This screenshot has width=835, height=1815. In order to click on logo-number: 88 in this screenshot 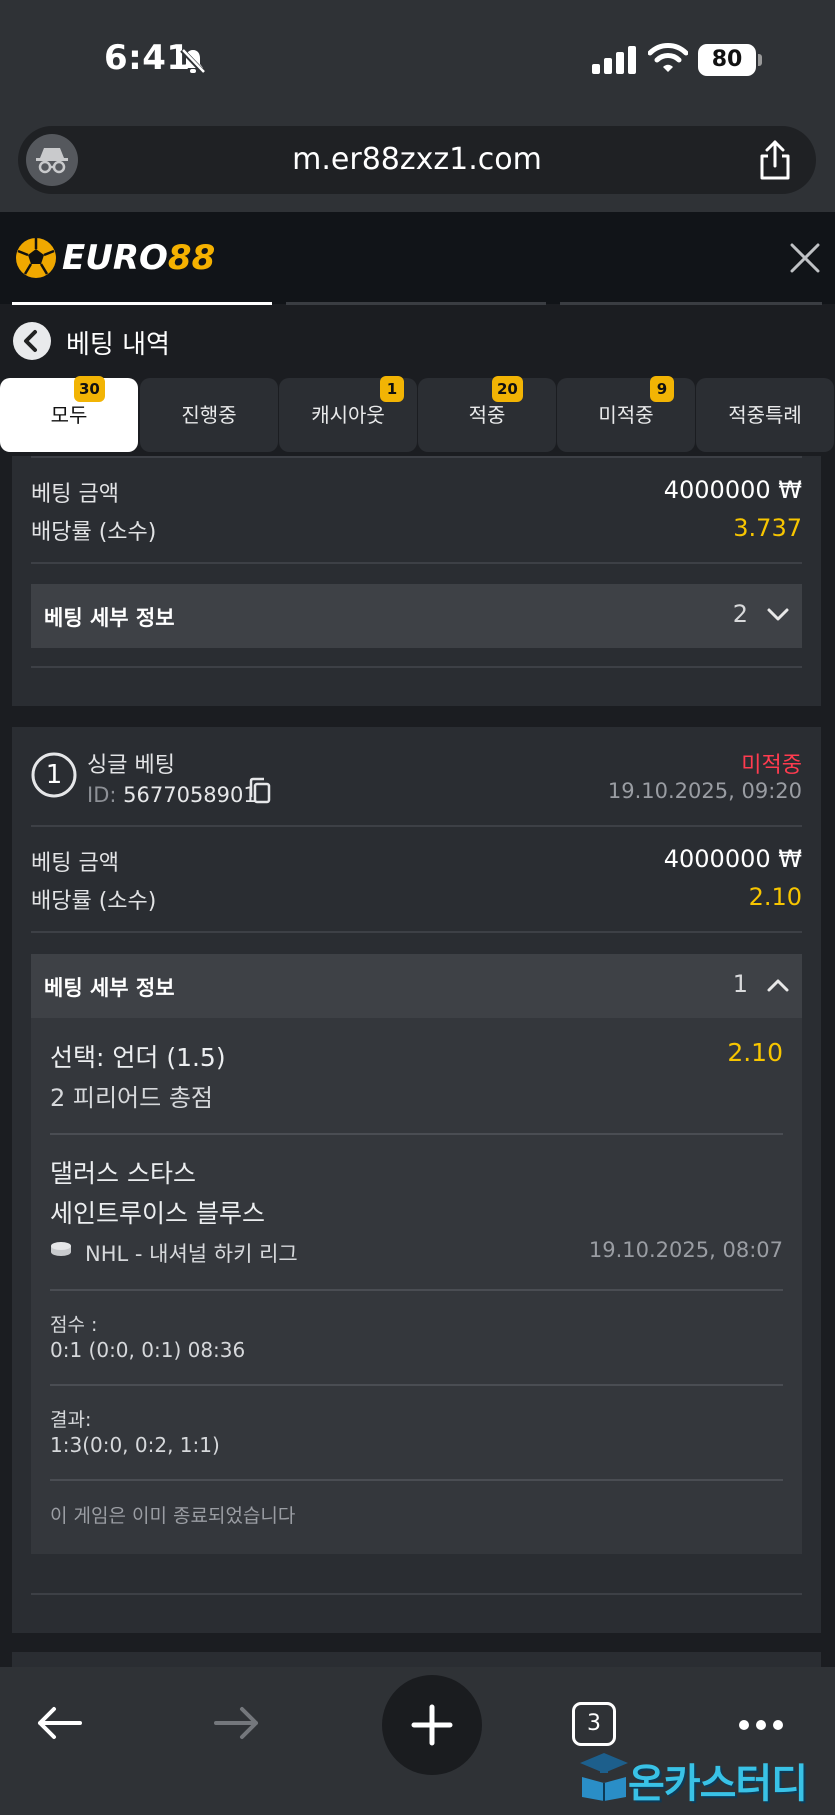, I will do `click(191, 258)`.